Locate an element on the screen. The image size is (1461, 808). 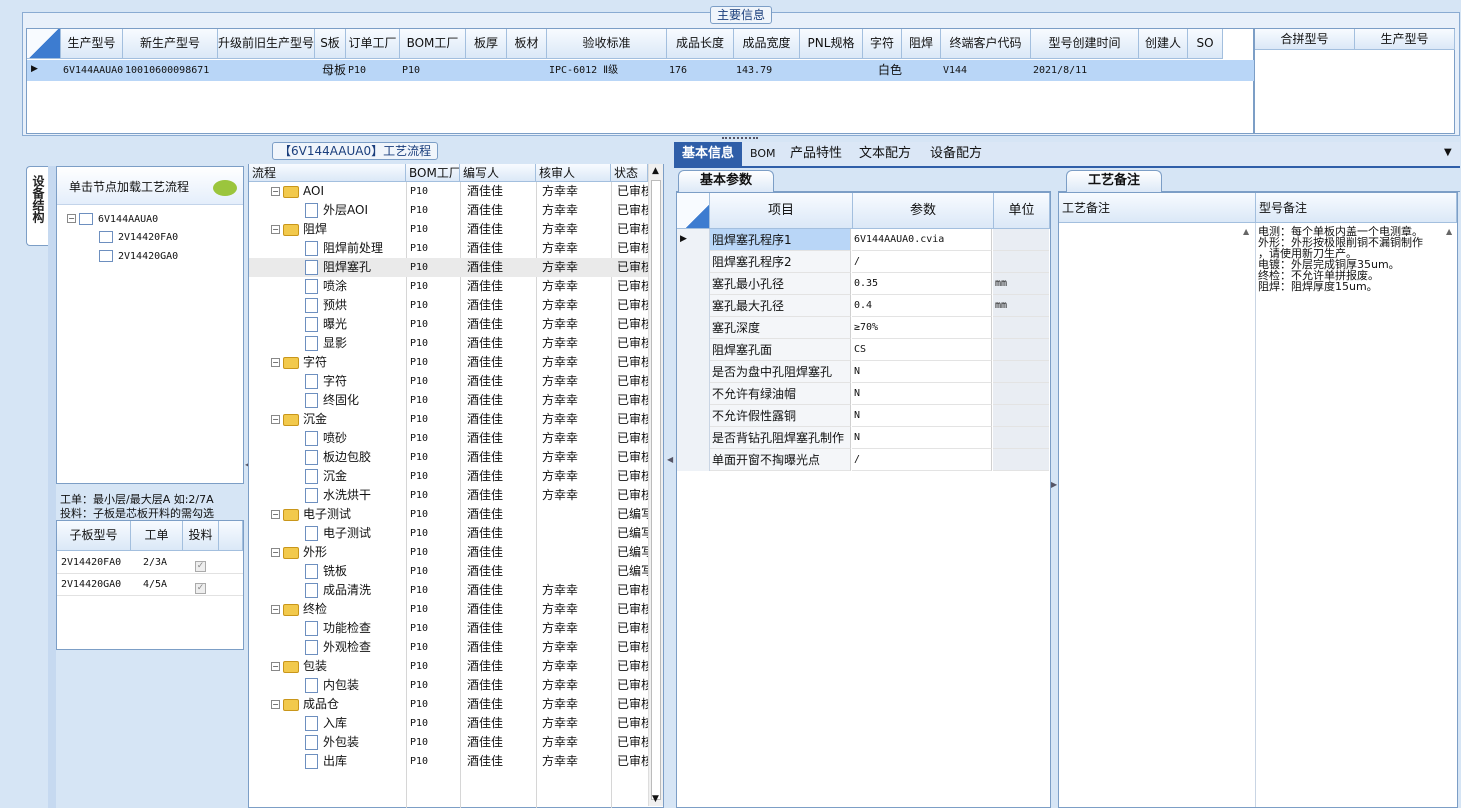
param-value: ≥70% is located at coordinates (922, 328).